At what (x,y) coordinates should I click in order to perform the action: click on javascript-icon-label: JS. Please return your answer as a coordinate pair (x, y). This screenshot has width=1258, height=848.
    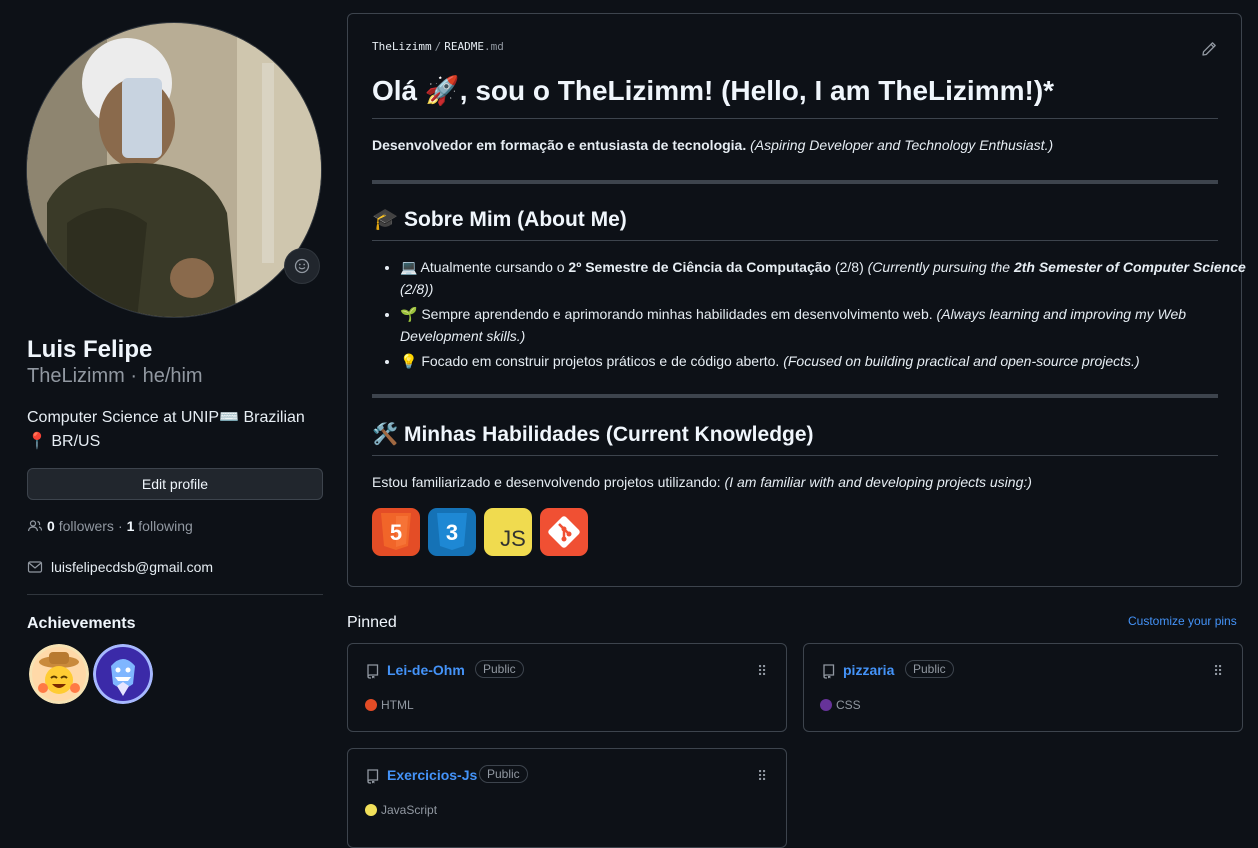
    Looking at the image, I should click on (513, 538).